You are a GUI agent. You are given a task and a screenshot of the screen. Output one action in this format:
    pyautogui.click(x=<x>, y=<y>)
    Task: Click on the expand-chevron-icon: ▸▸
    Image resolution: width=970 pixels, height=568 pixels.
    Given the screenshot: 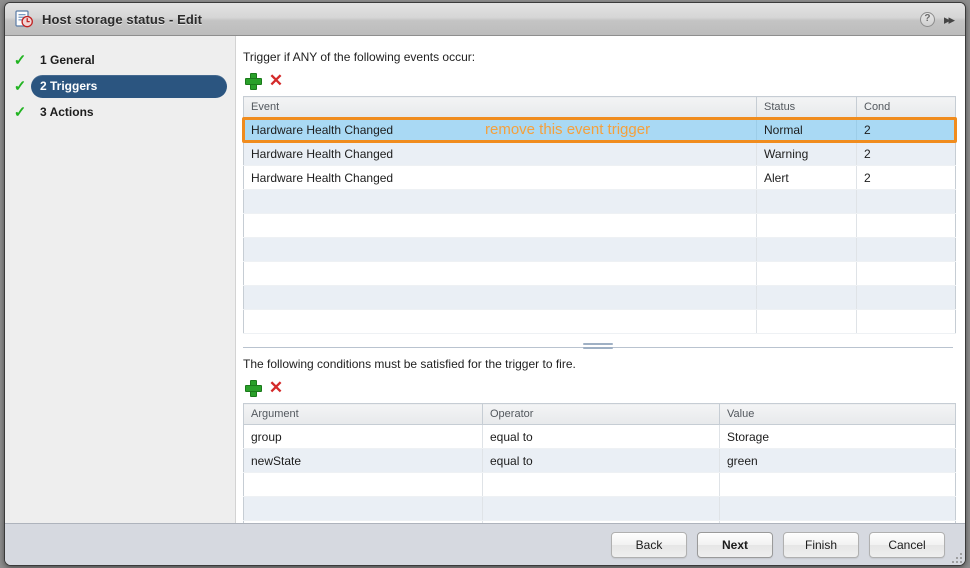 What is the action you would take?
    pyautogui.click(x=949, y=19)
    